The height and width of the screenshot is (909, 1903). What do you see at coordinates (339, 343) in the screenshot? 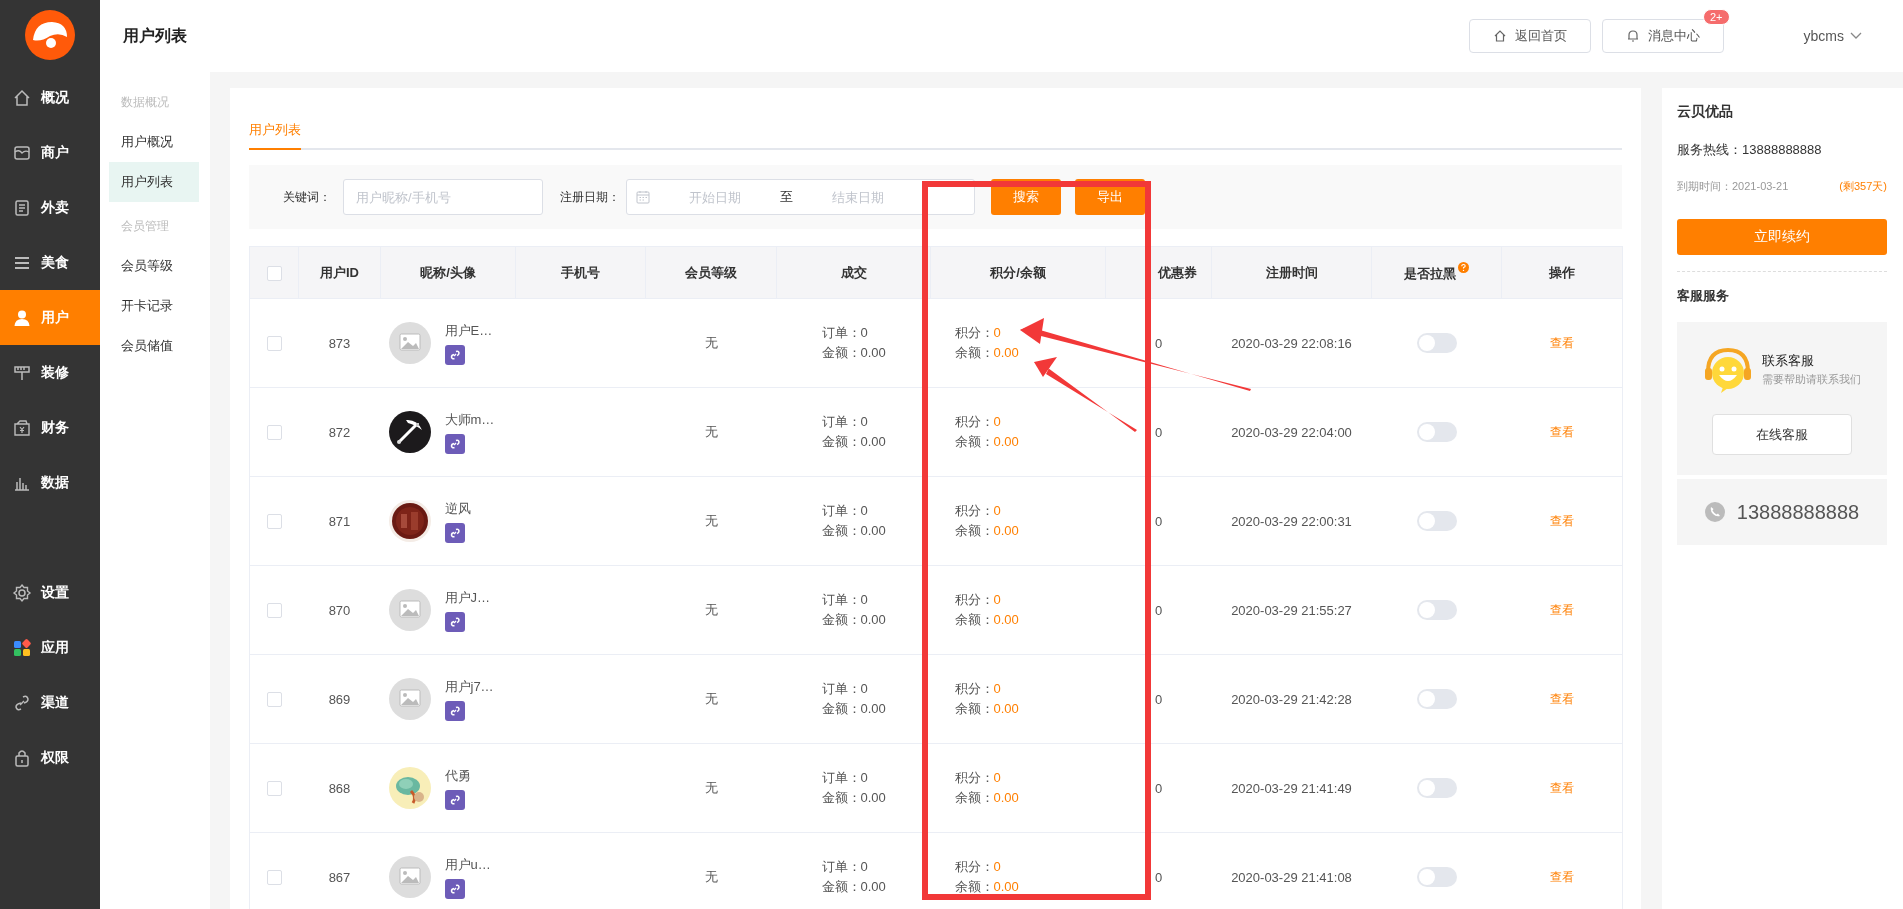
I see `user-id: 873` at bounding box center [339, 343].